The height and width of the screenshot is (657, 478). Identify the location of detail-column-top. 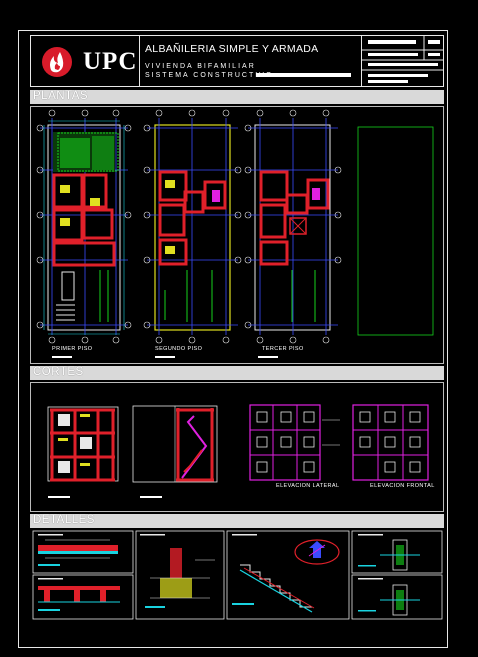
(389, 552).